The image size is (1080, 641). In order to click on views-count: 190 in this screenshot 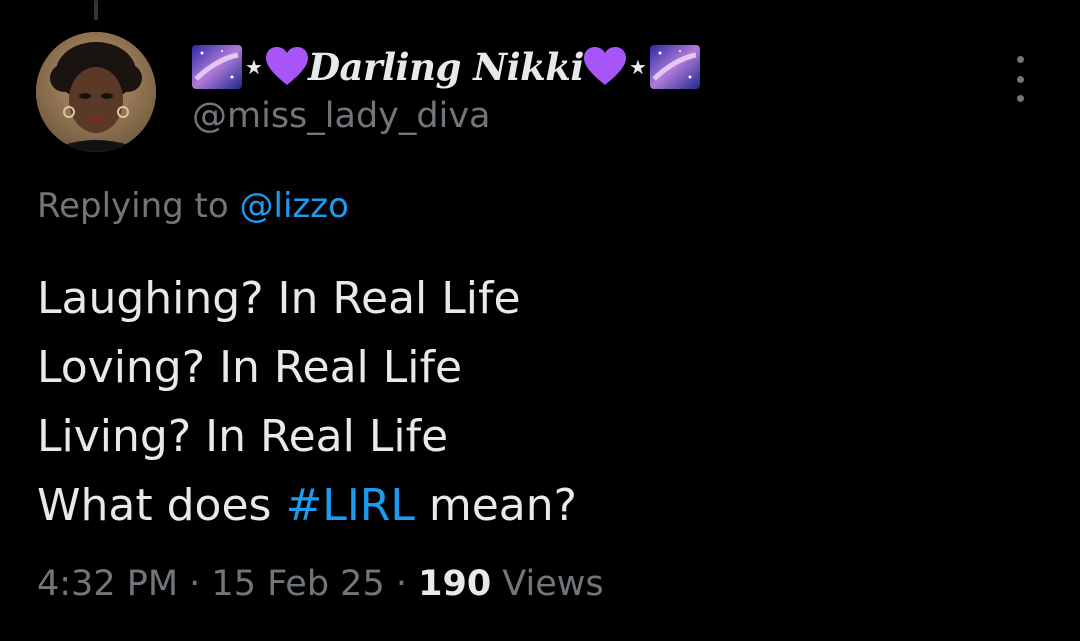, I will do `click(454, 584)`.